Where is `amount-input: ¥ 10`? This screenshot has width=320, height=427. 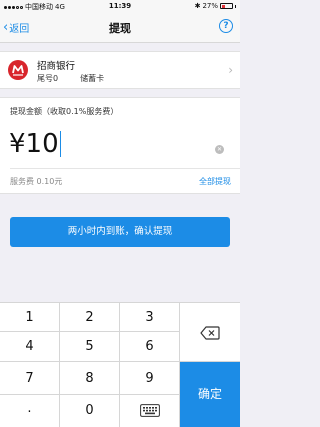
amount-input: ¥ 10 is located at coordinates (35, 144).